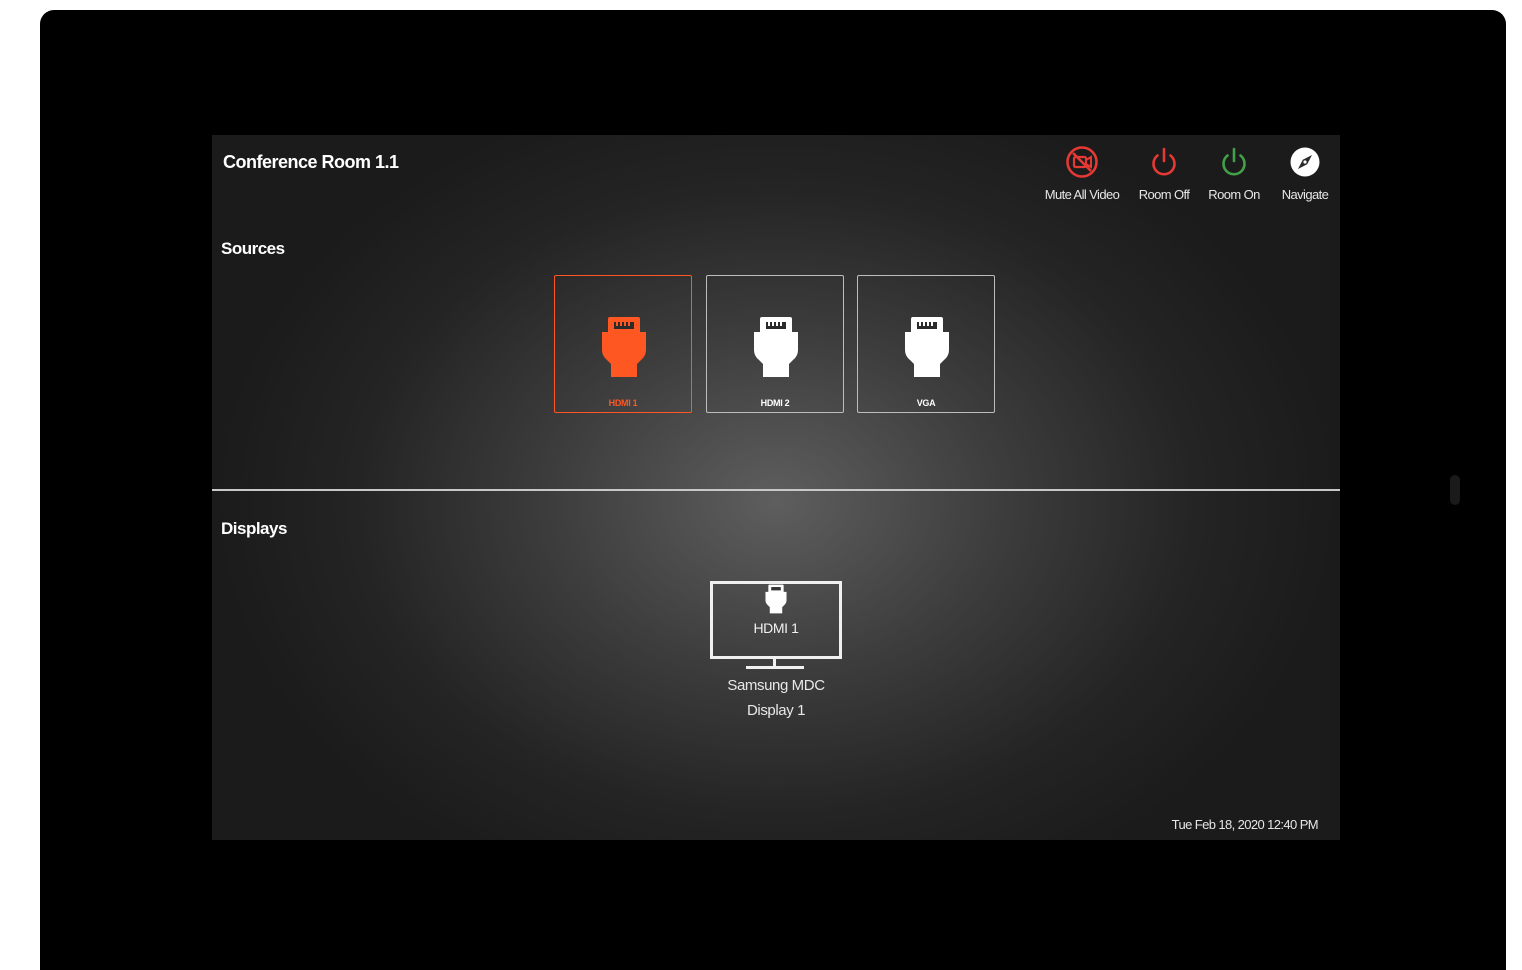 The width and height of the screenshot is (1522, 970). I want to click on monitor-icon: HDMI 1, so click(776, 620).